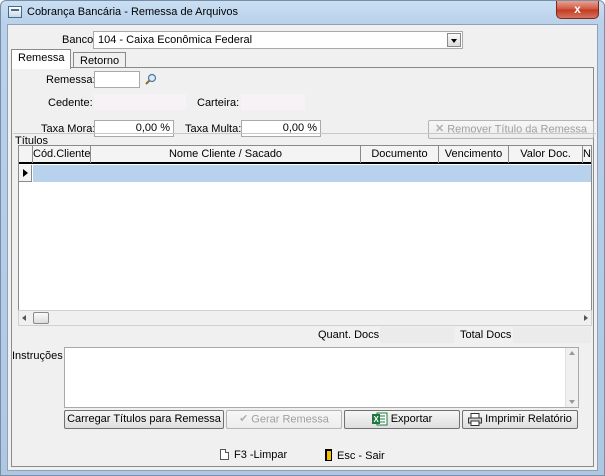 The height and width of the screenshot is (476, 605). What do you see at coordinates (486, 335) in the screenshot?
I see `total-docs-label: Total Docs` at bounding box center [486, 335].